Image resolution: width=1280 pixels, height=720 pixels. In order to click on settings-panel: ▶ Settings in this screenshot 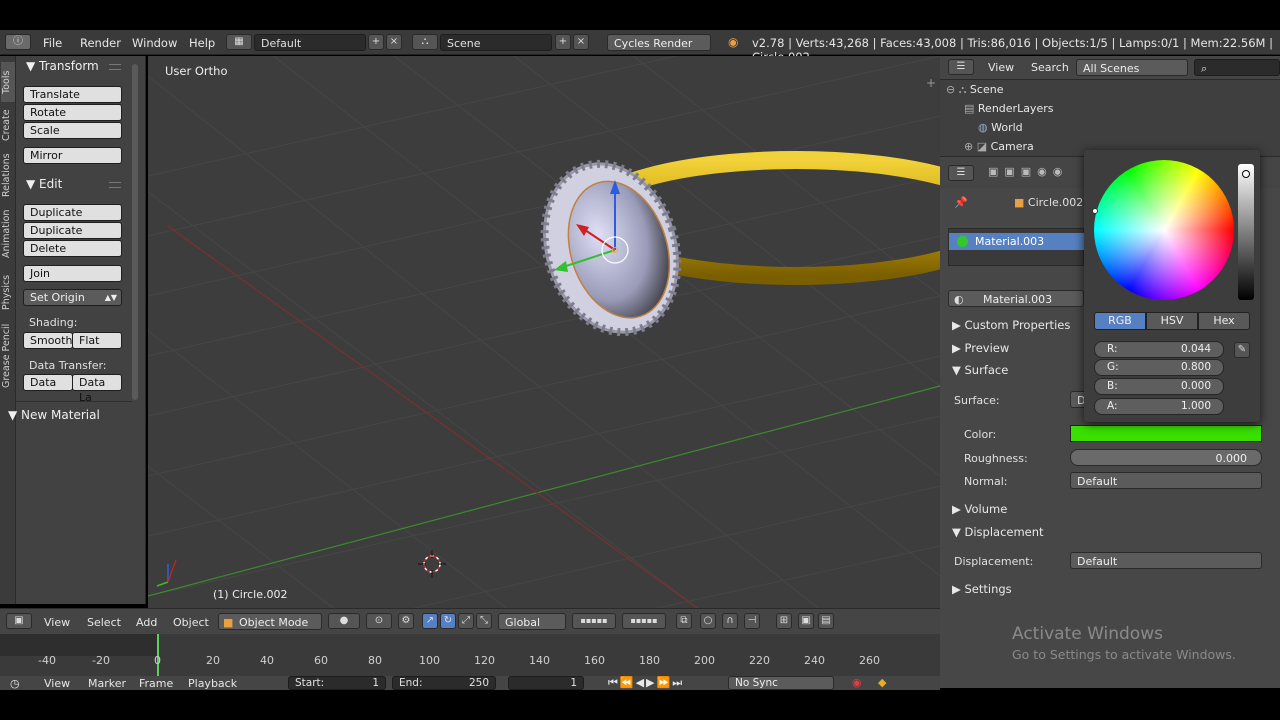, I will do `click(982, 589)`.